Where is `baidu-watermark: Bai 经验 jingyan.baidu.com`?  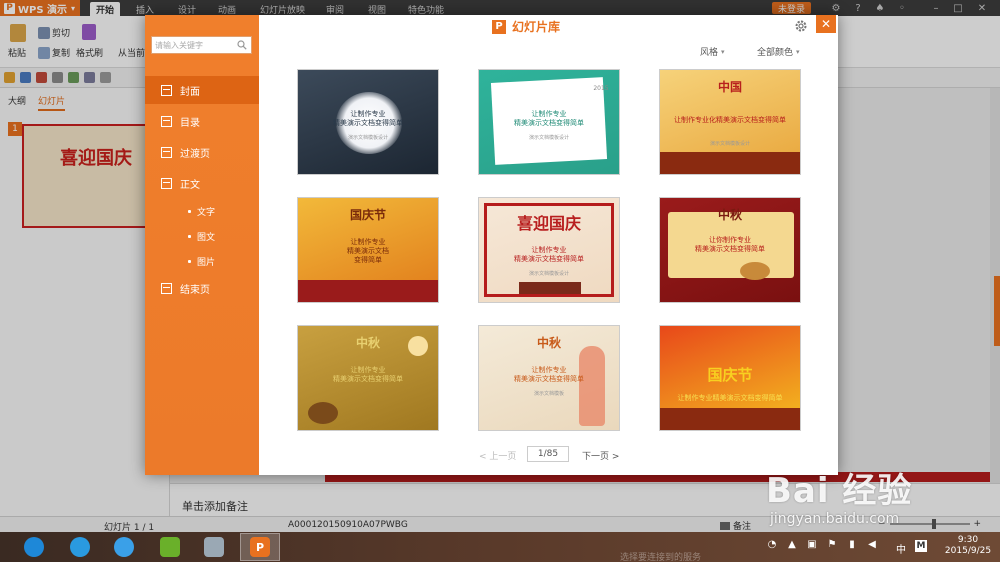
baidu-watermark: Bai 经验 jingyan.baidu.com is located at coordinates (880, 495).